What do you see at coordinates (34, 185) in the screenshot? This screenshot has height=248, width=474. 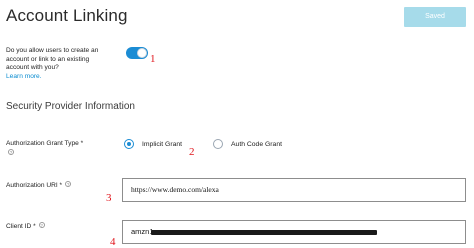 I see `authorization-uri-label-text: Authorization URI *` at bounding box center [34, 185].